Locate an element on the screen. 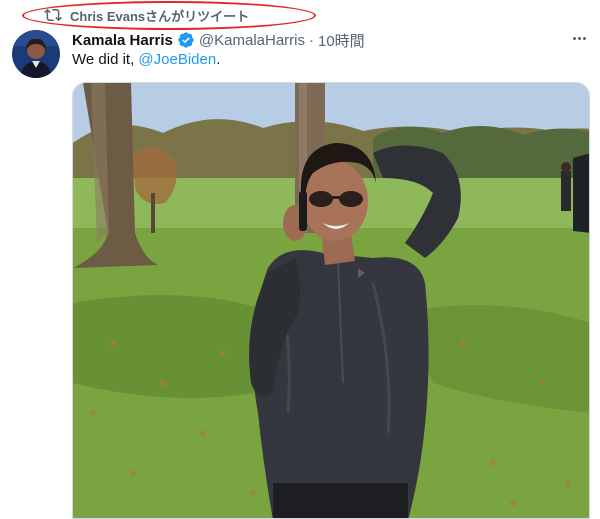 The width and height of the screenshot is (600, 519). retweeter-name: Chris Evans is located at coordinates (107, 16).